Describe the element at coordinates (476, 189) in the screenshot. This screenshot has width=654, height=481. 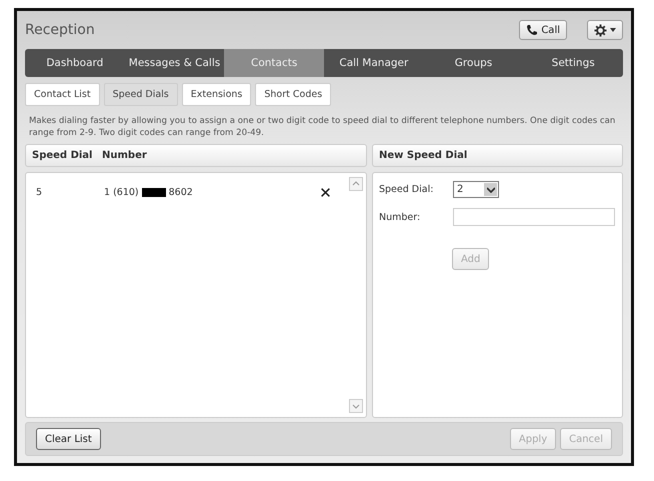
I see `speed-dial-select: 2` at that location.